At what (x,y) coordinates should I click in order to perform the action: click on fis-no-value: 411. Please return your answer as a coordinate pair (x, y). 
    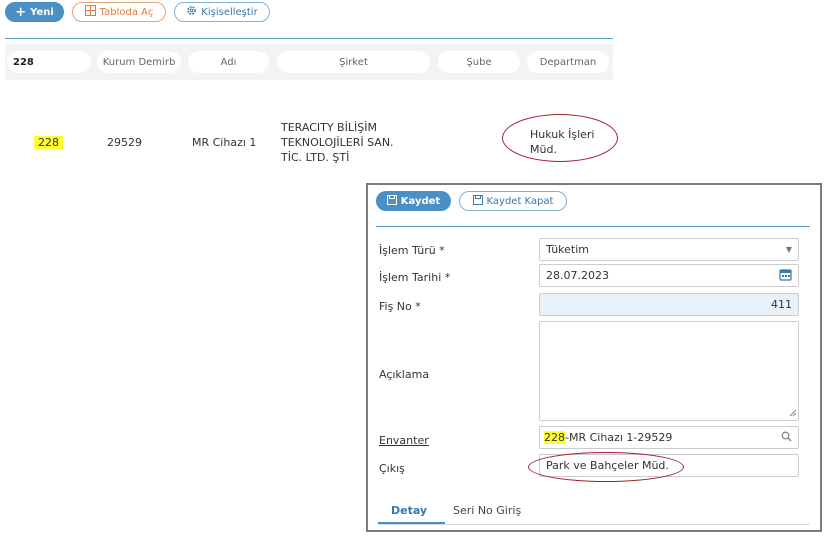
    Looking at the image, I should click on (781, 304).